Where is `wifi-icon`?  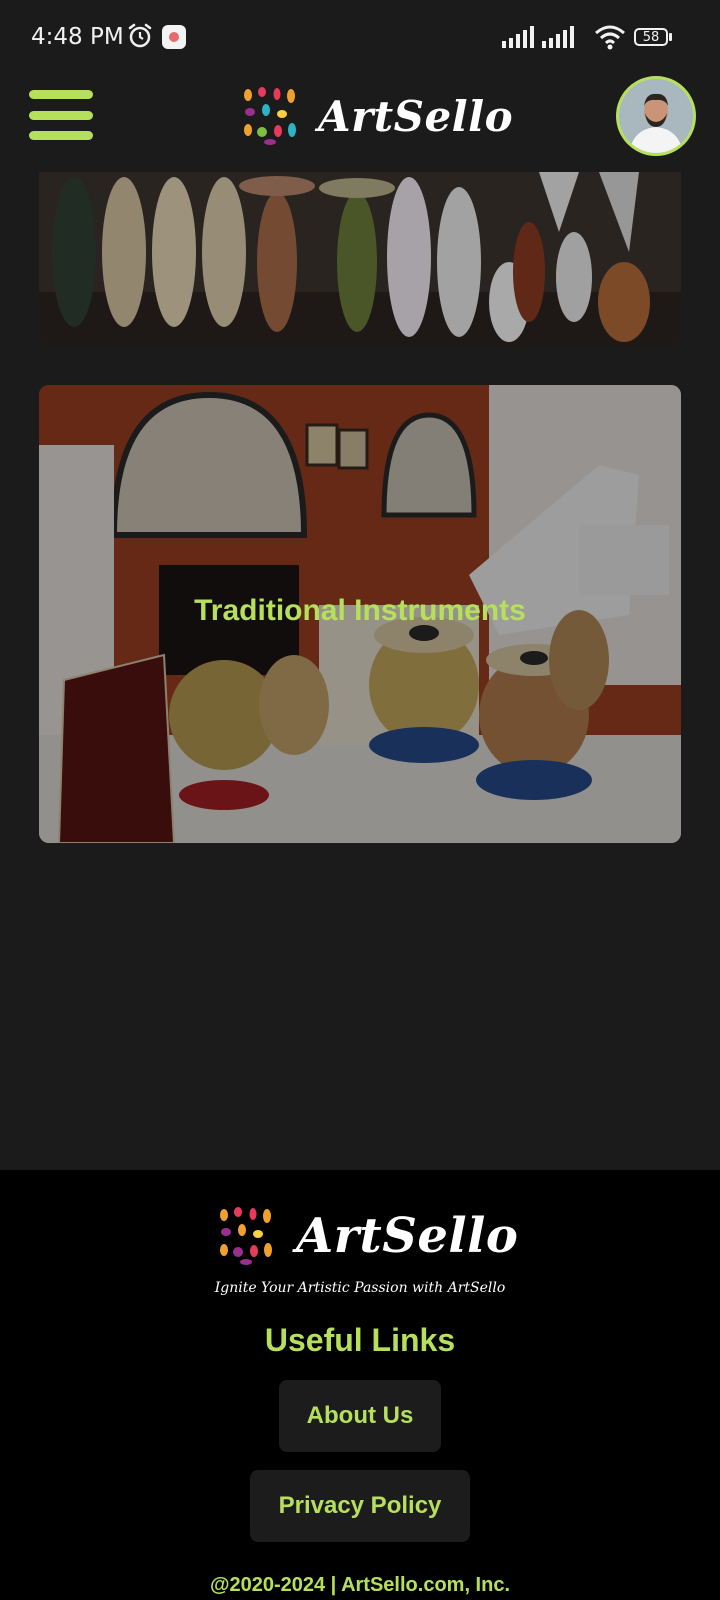
wifi-icon is located at coordinates (610, 37).